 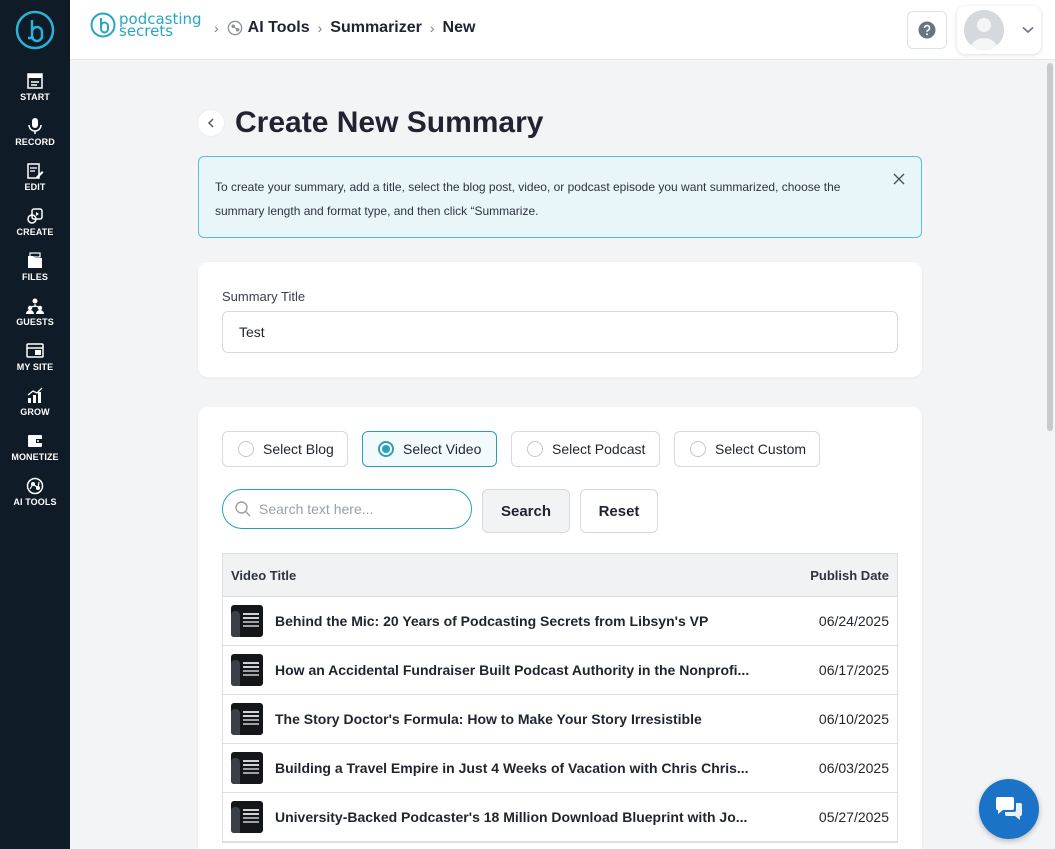 I want to click on sidebar-item-label: EDIT, so click(x=35, y=187).